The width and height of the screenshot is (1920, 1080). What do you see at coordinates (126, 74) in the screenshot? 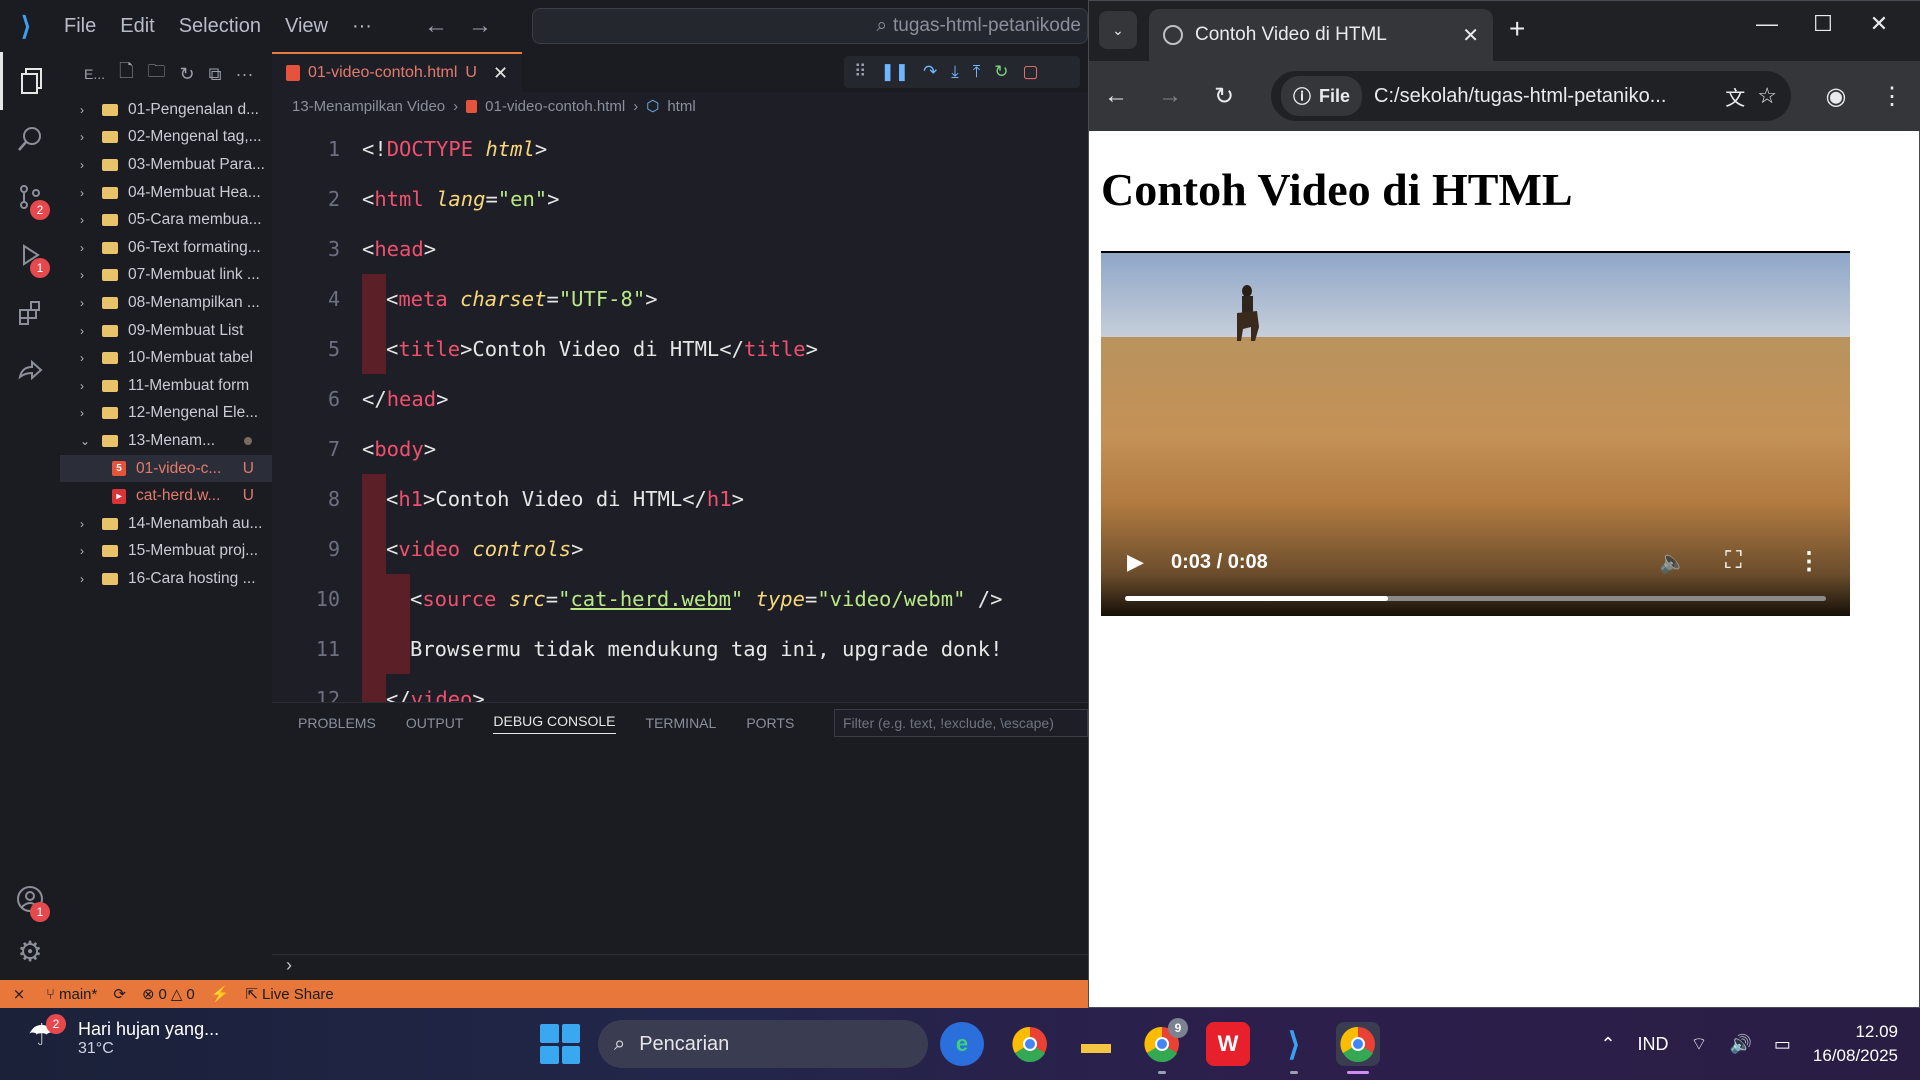
I see `new-file-icon: 🗋` at bounding box center [126, 74].